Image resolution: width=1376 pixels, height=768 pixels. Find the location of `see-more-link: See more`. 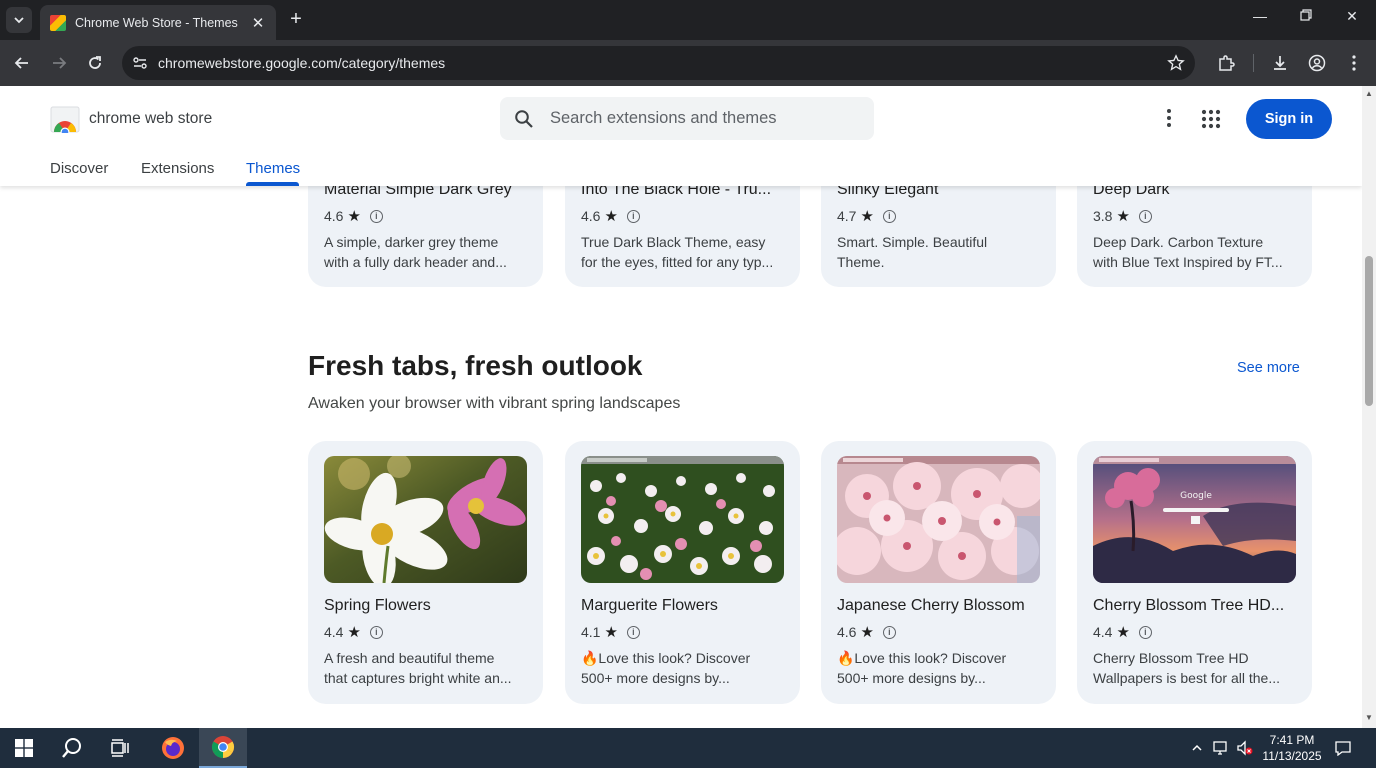

see-more-link: See more is located at coordinates (1268, 368).